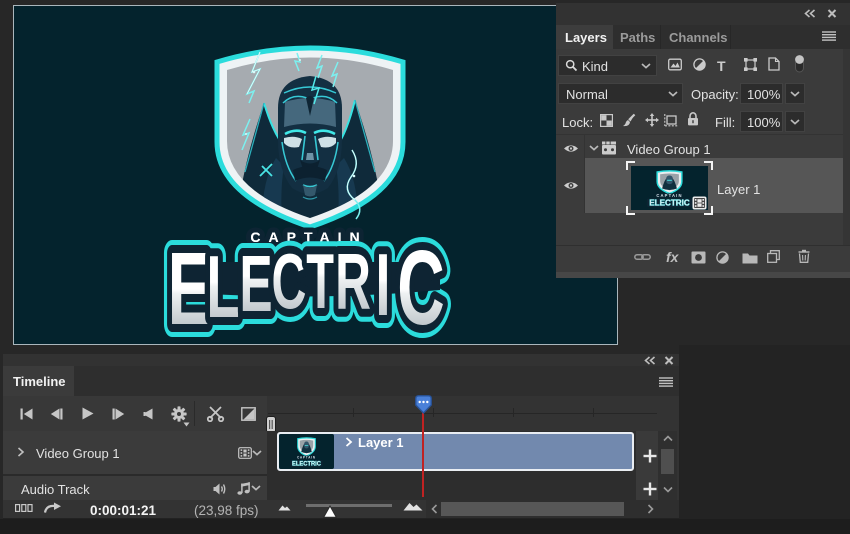  I want to click on svg-text: L, so click(222, 287).